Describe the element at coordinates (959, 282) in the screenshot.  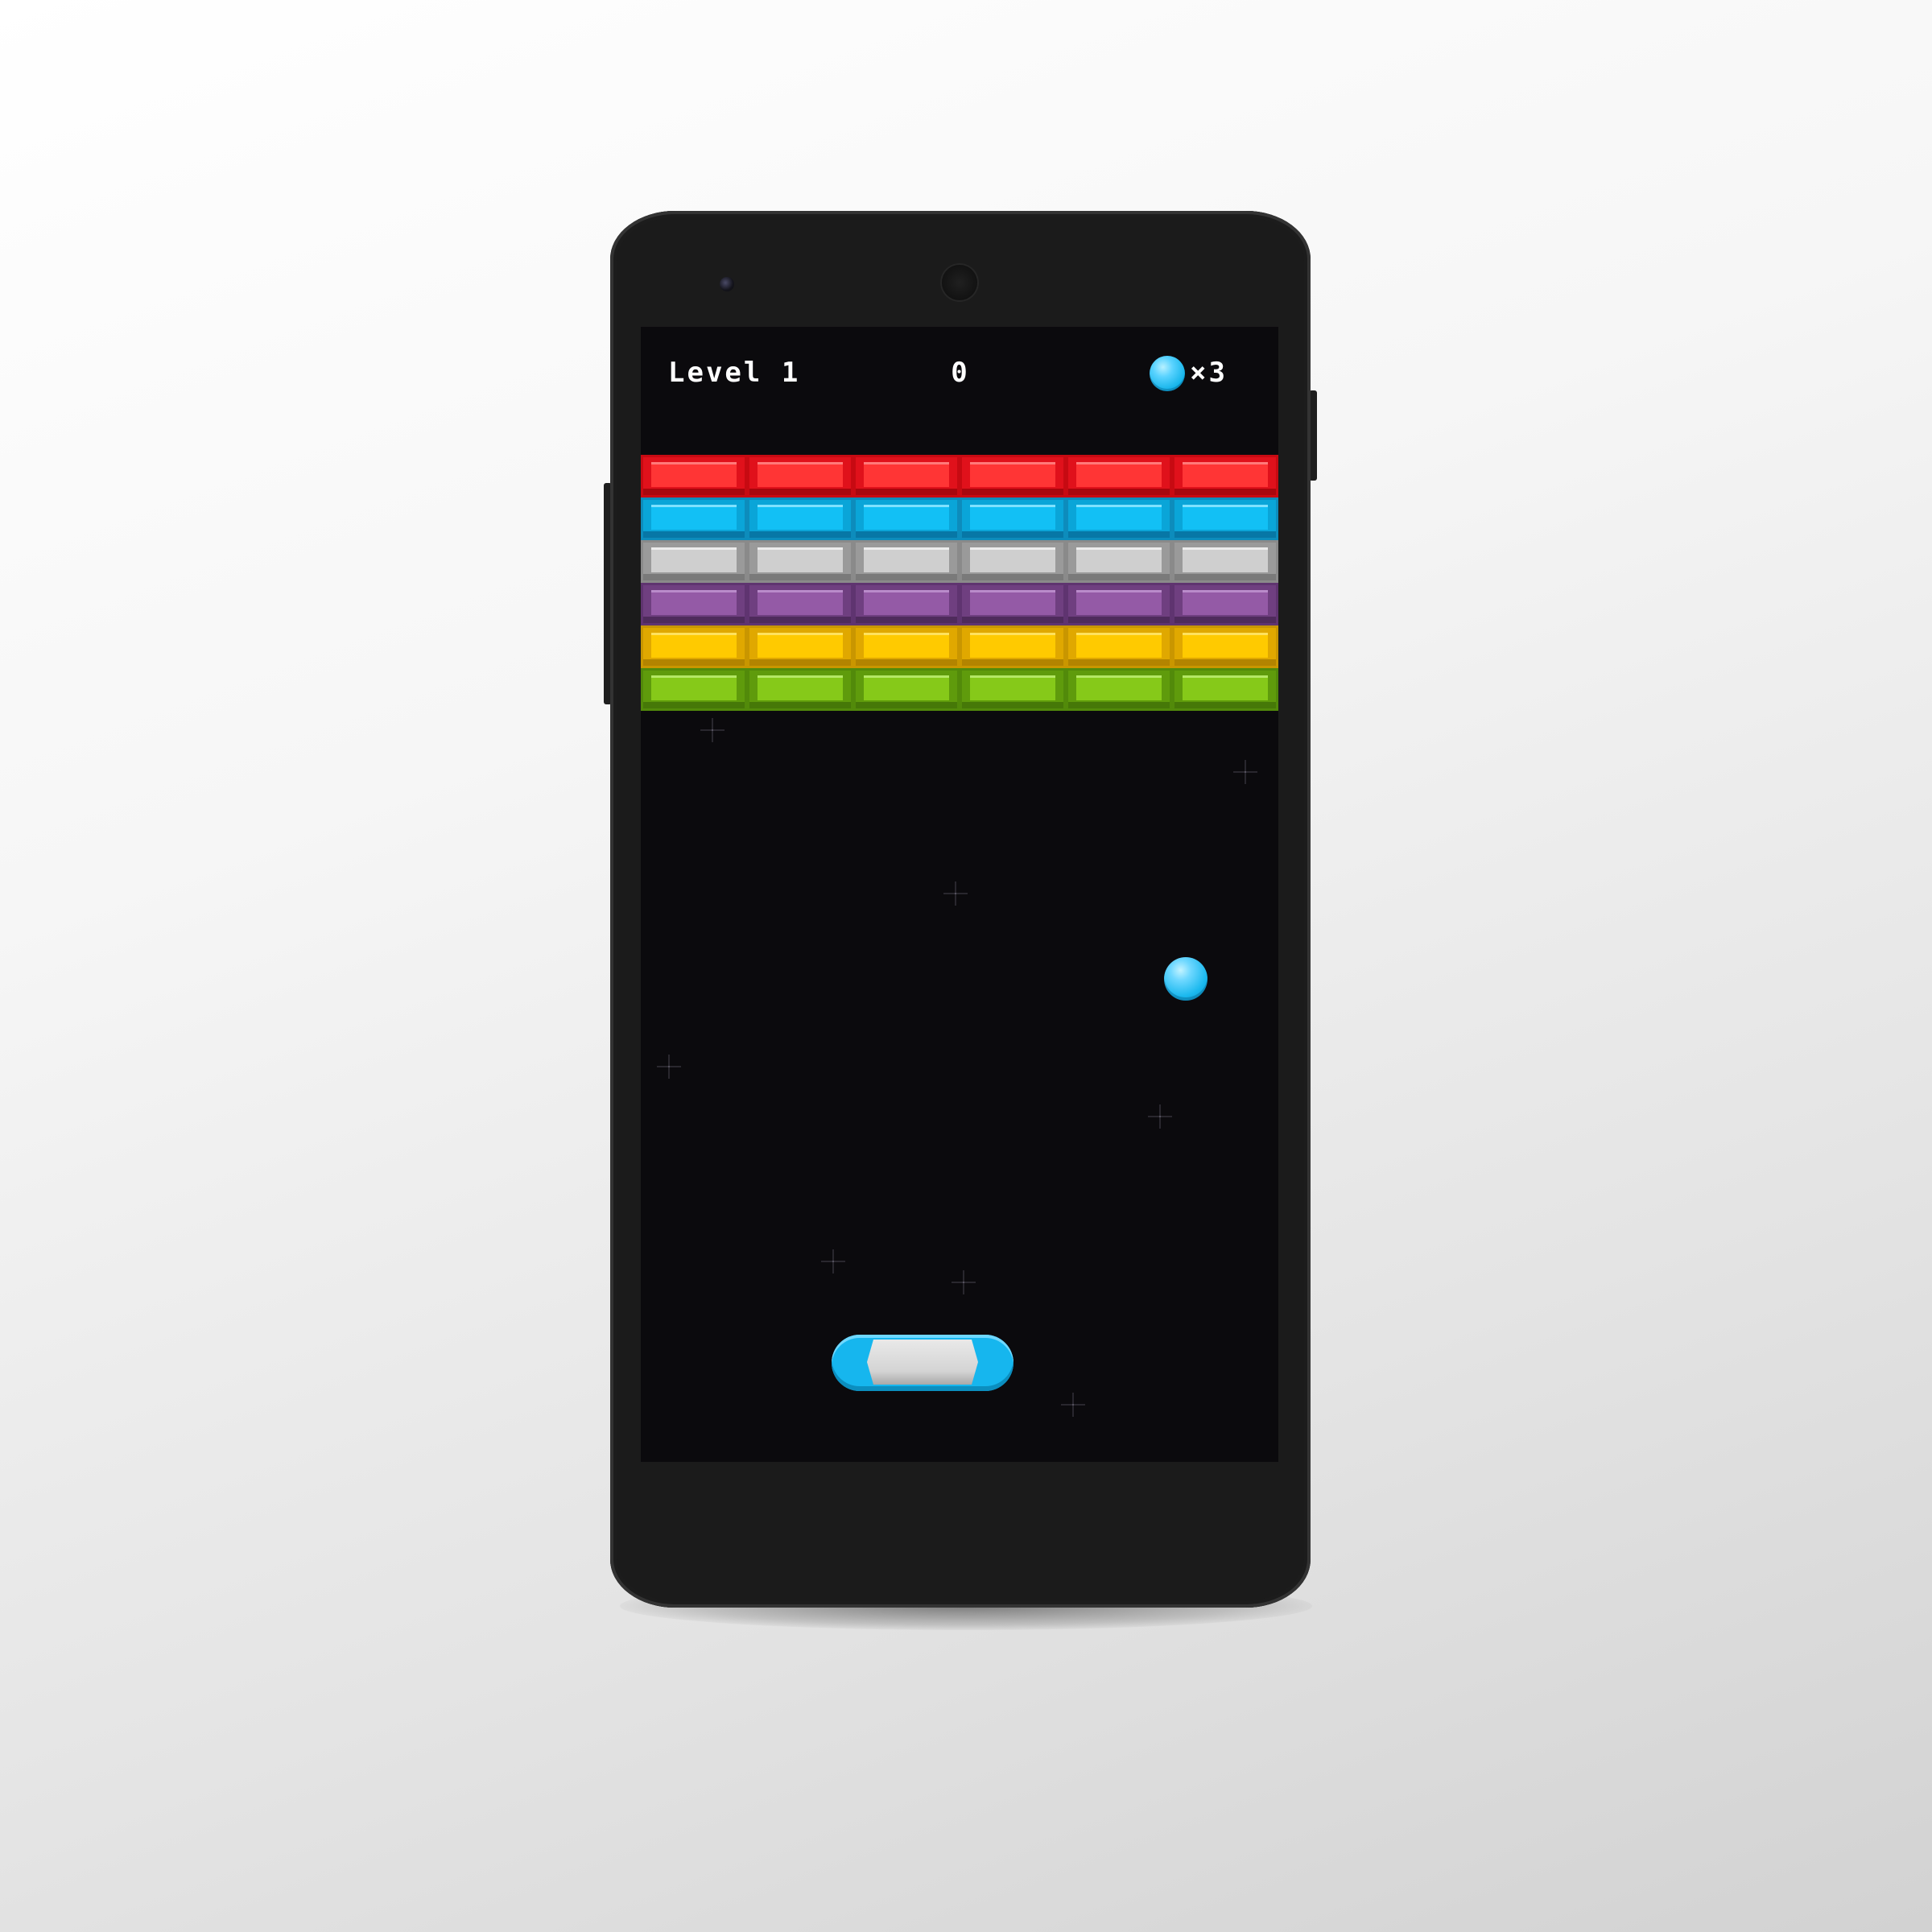
I see `earpiece-speaker-icon` at that location.